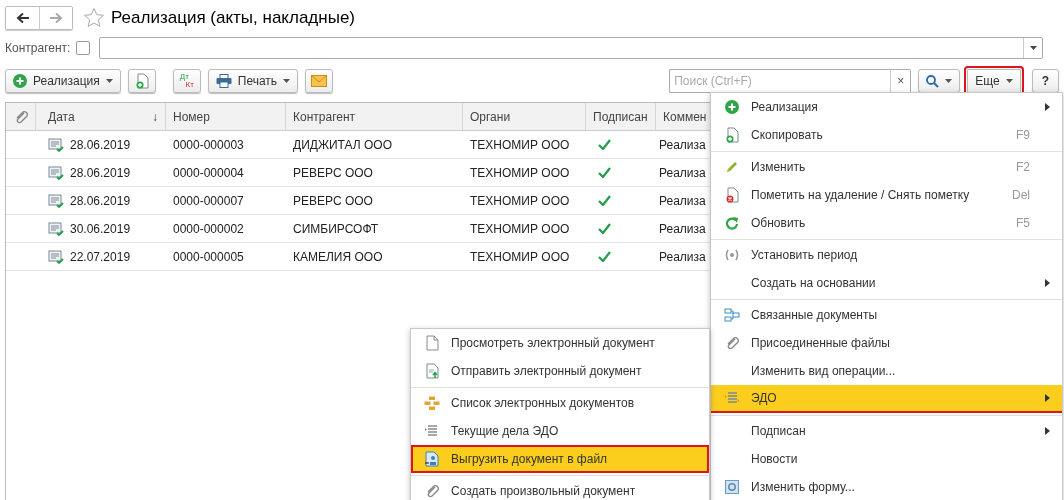 This screenshot has width=1064, height=500. I want to click on menu-item: Список электронных документов, so click(560, 403).